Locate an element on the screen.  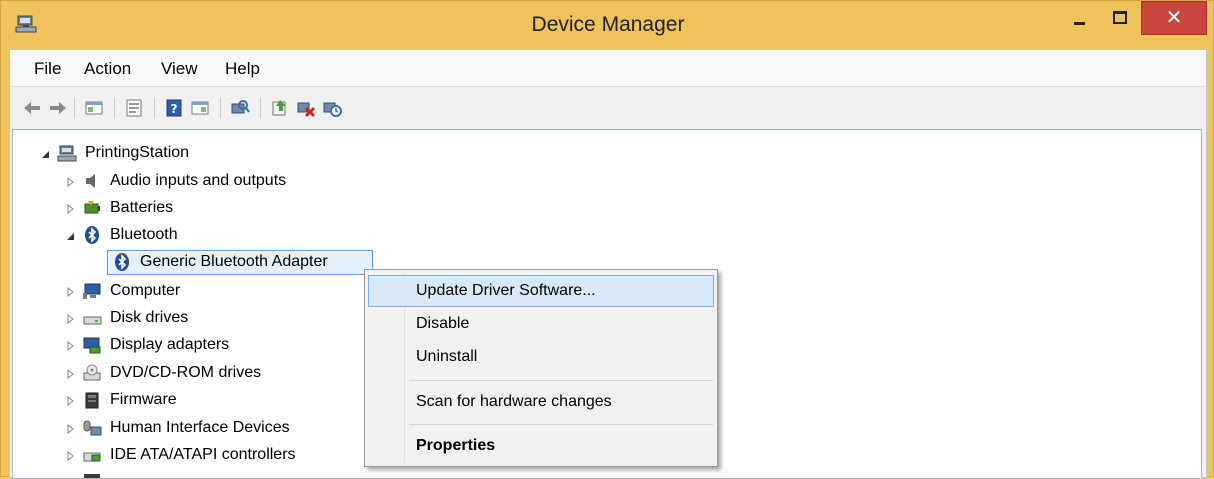
help-icon: ? is located at coordinates (174, 108).